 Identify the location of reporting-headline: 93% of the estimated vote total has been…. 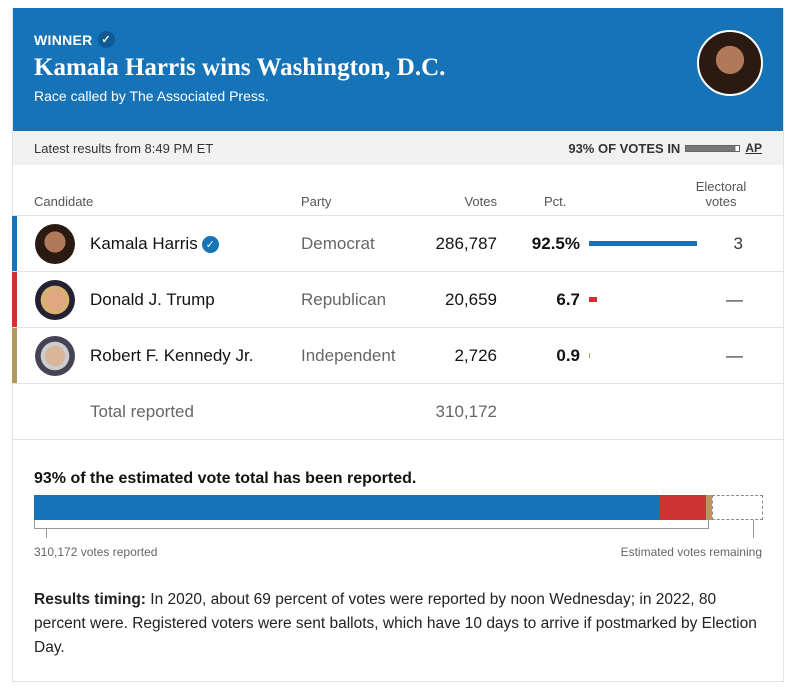
(225, 478).